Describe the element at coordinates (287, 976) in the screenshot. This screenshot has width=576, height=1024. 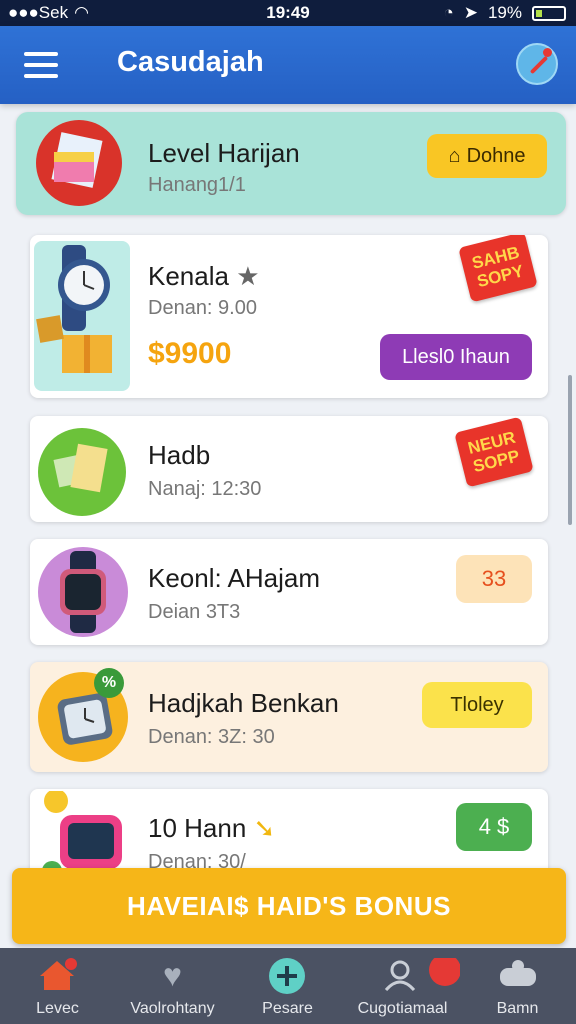
I see `plus-icon` at that location.